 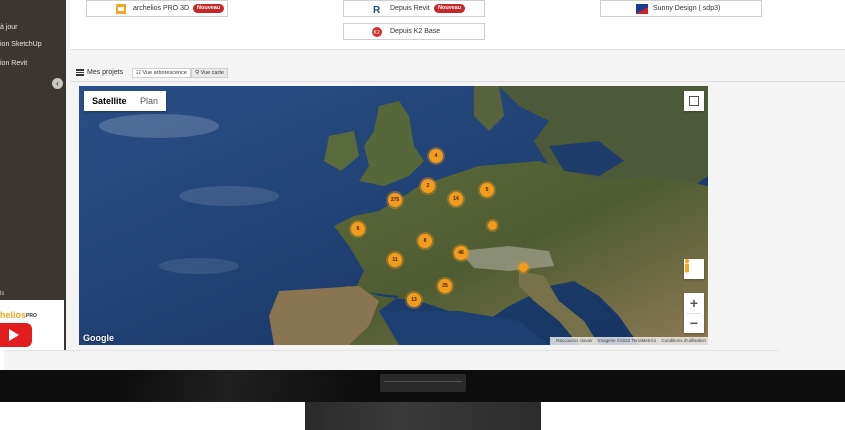 I want to click on sma-icon, so click(x=642, y=9).